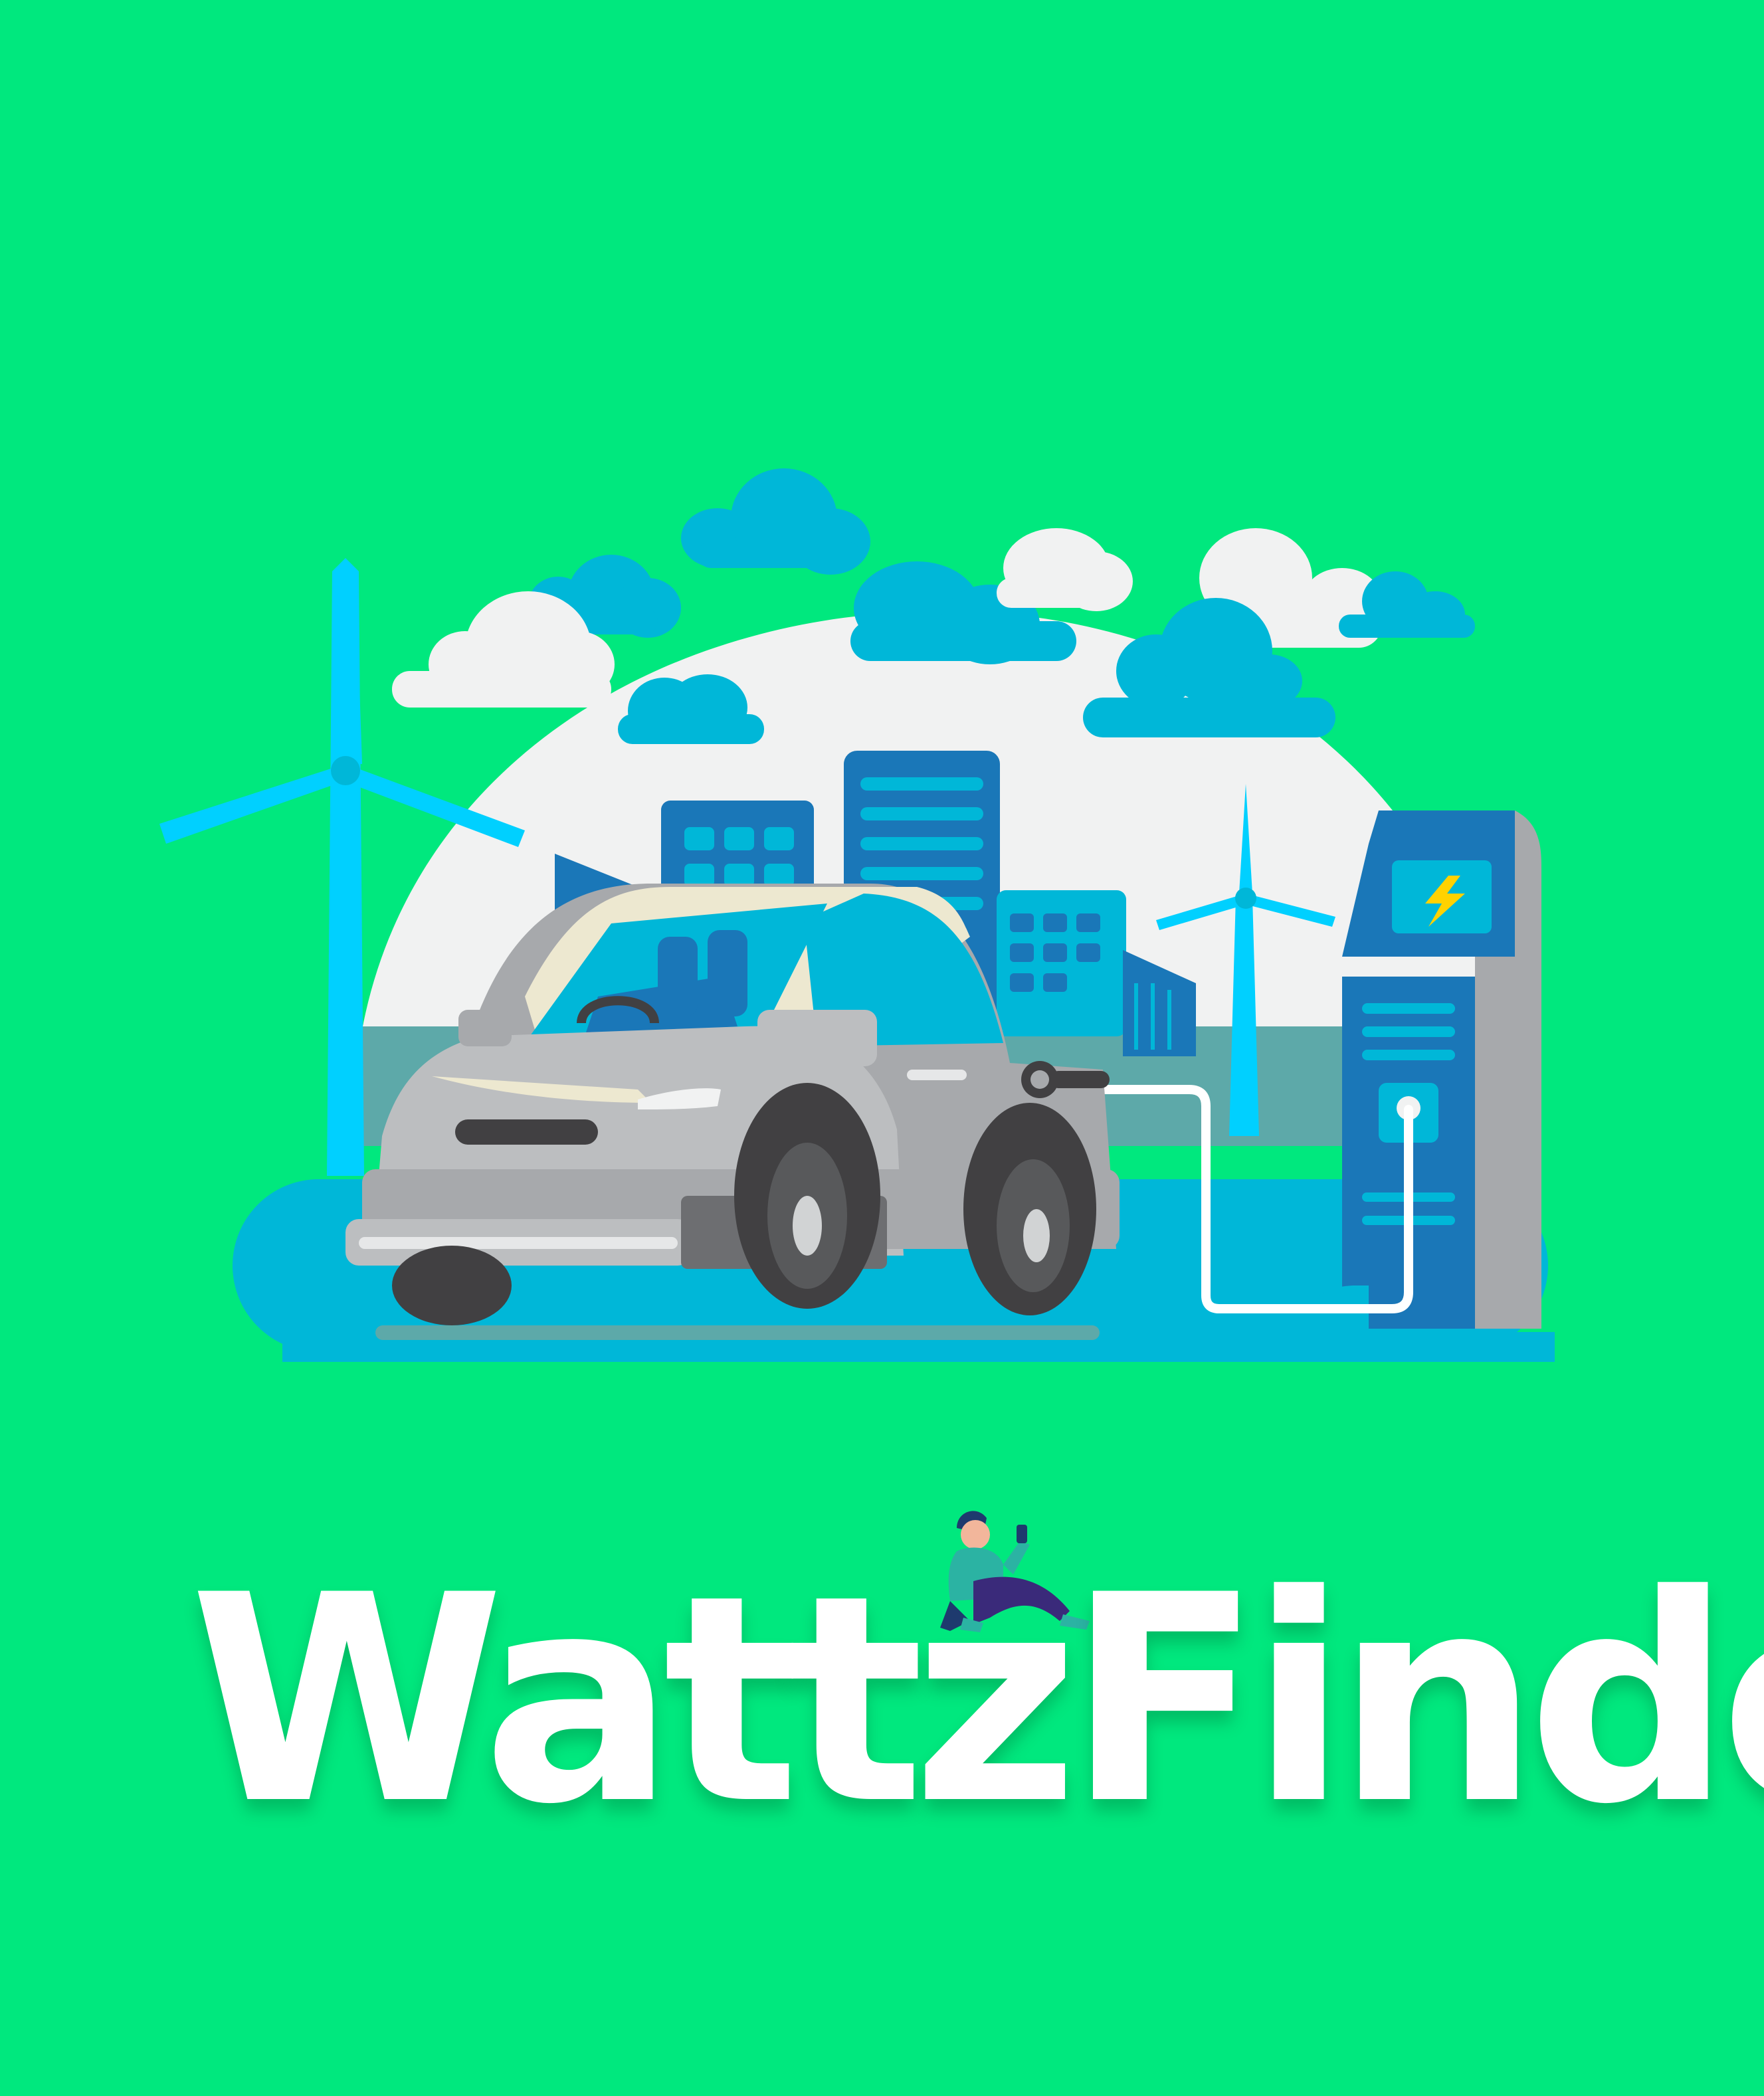 Image resolution: width=1764 pixels, height=2096 pixels. Describe the element at coordinates (452, 1285) in the screenshot. I see `front-wheel` at that location.